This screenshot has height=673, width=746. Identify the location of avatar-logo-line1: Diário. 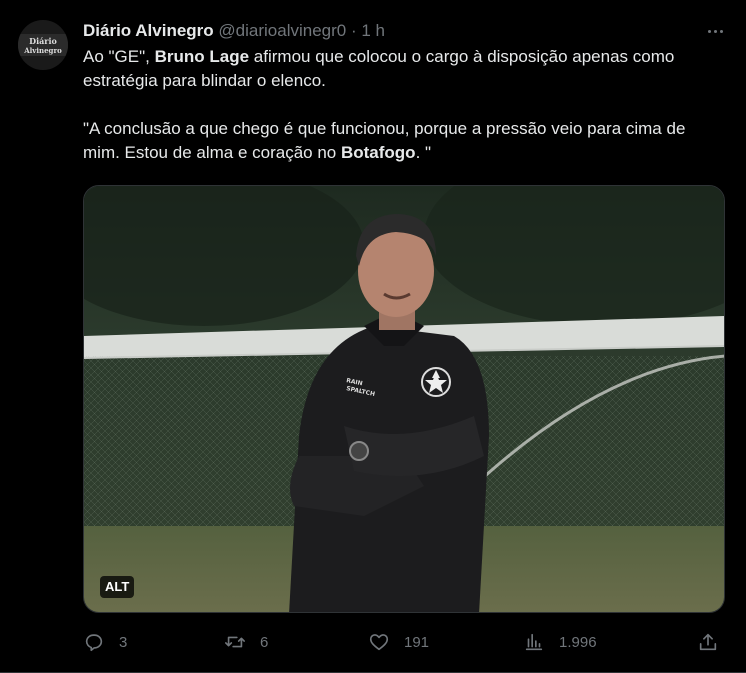
(43, 41).